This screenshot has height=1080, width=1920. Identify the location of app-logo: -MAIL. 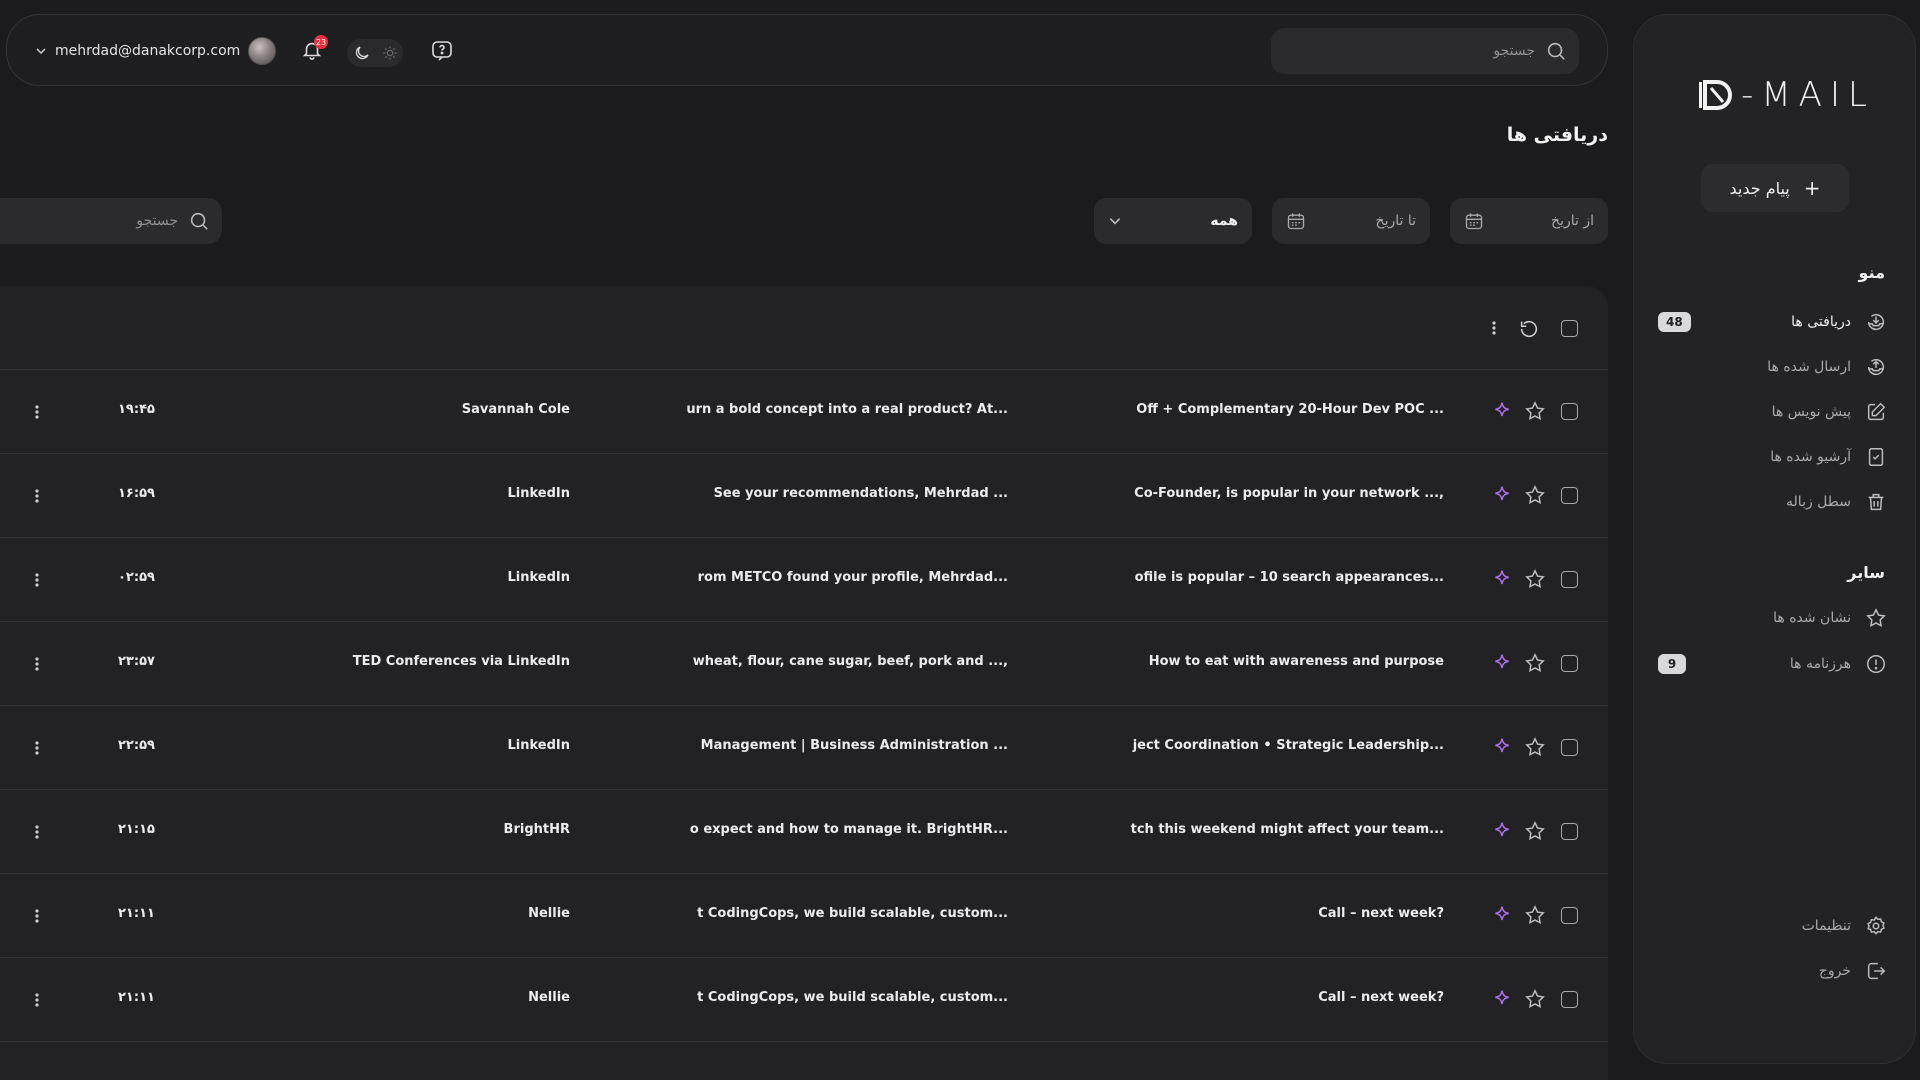
(1786, 95).